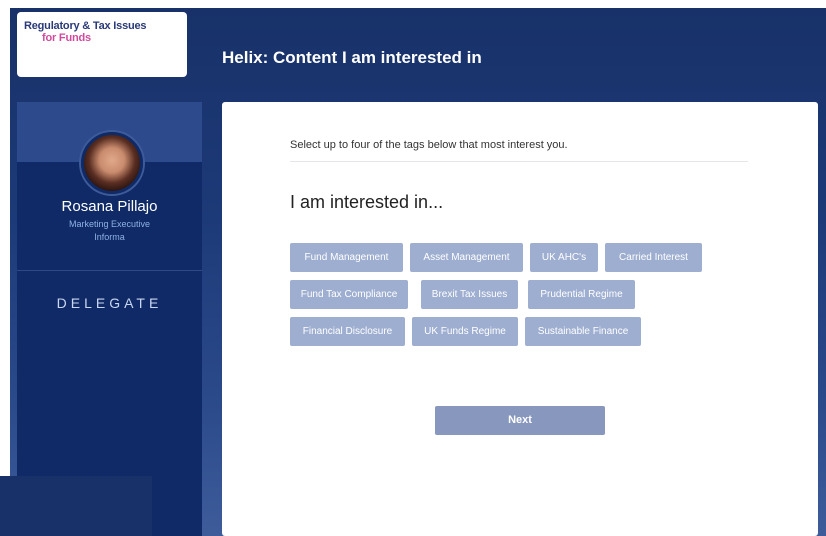 This screenshot has height=536, width=826. What do you see at coordinates (109, 270) in the screenshot?
I see `sidebar-divider` at bounding box center [109, 270].